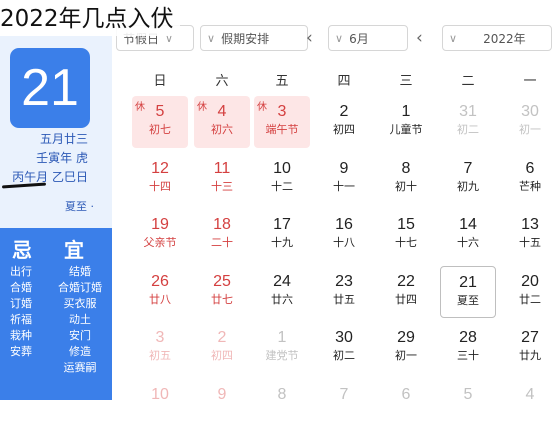 This screenshot has height=431, width=558. Describe the element at coordinates (406, 129) in the screenshot. I see `lunar-label: 儿童节` at that location.